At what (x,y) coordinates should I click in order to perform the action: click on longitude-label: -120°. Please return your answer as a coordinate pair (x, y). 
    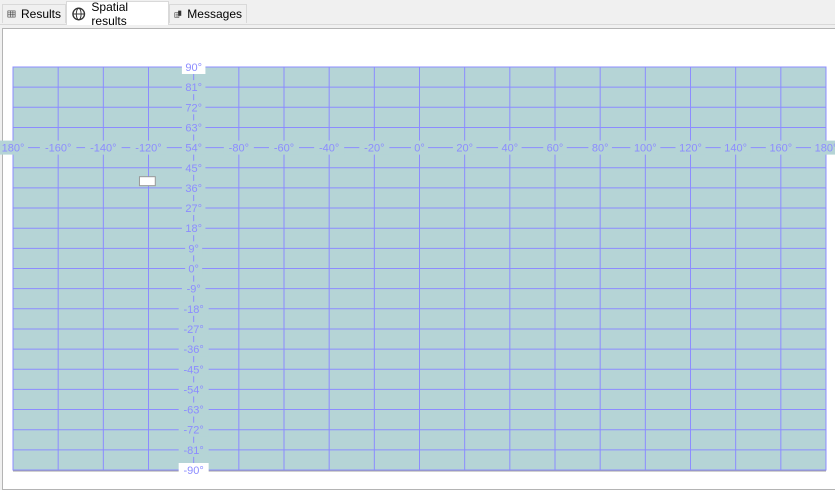
    Looking at the image, I should click on (148, 149).